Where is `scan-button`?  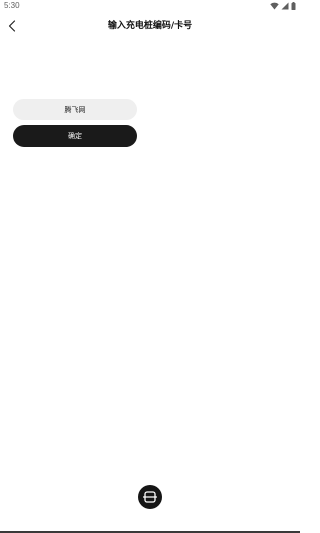
scan-button is located at coordinates (150, 497).